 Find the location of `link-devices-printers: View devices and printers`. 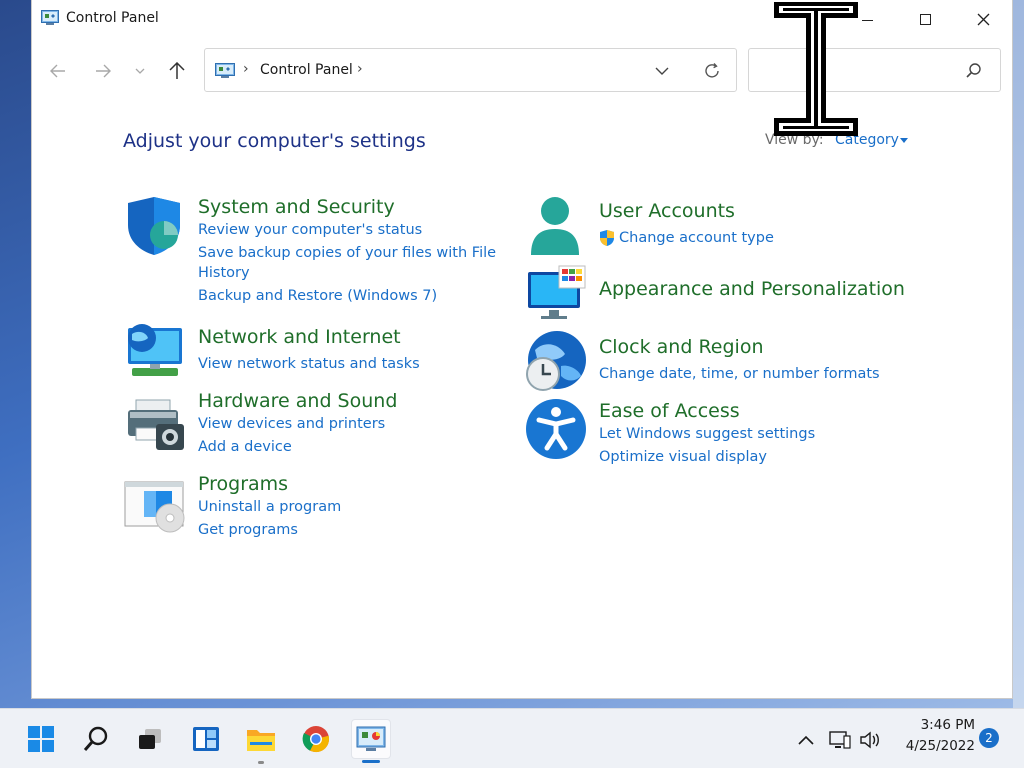

link-devices-printers: View devices and printers is located at coordinates (291, 424).